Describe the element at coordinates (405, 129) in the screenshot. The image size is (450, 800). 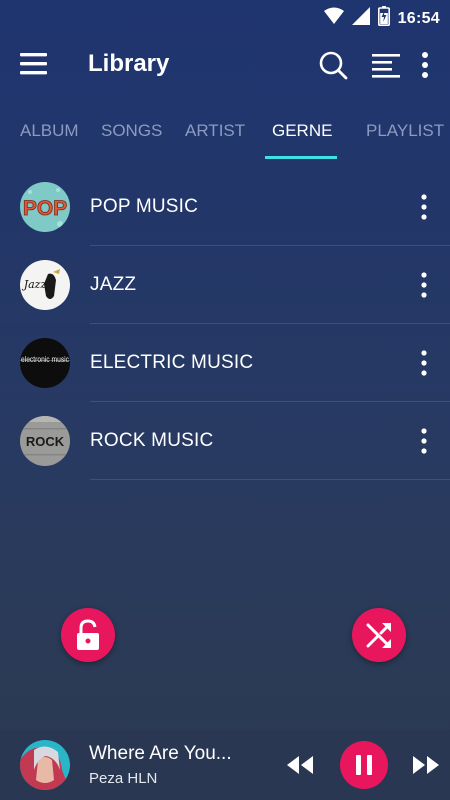
I see `tab-playlist: PLAYLIST` at that location.